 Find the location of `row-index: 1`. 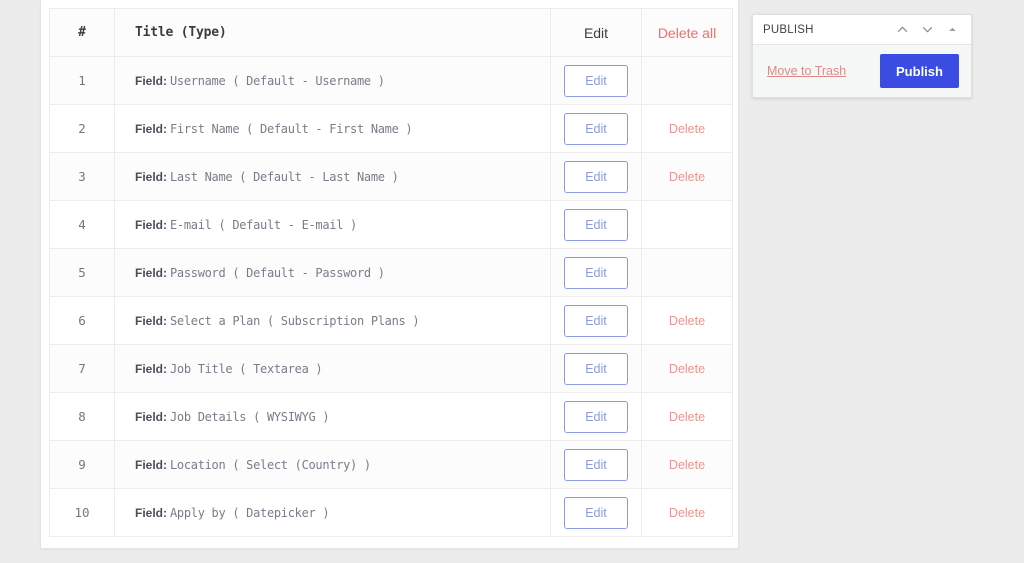

row-index: 1 is located at coordinates (82, 80).